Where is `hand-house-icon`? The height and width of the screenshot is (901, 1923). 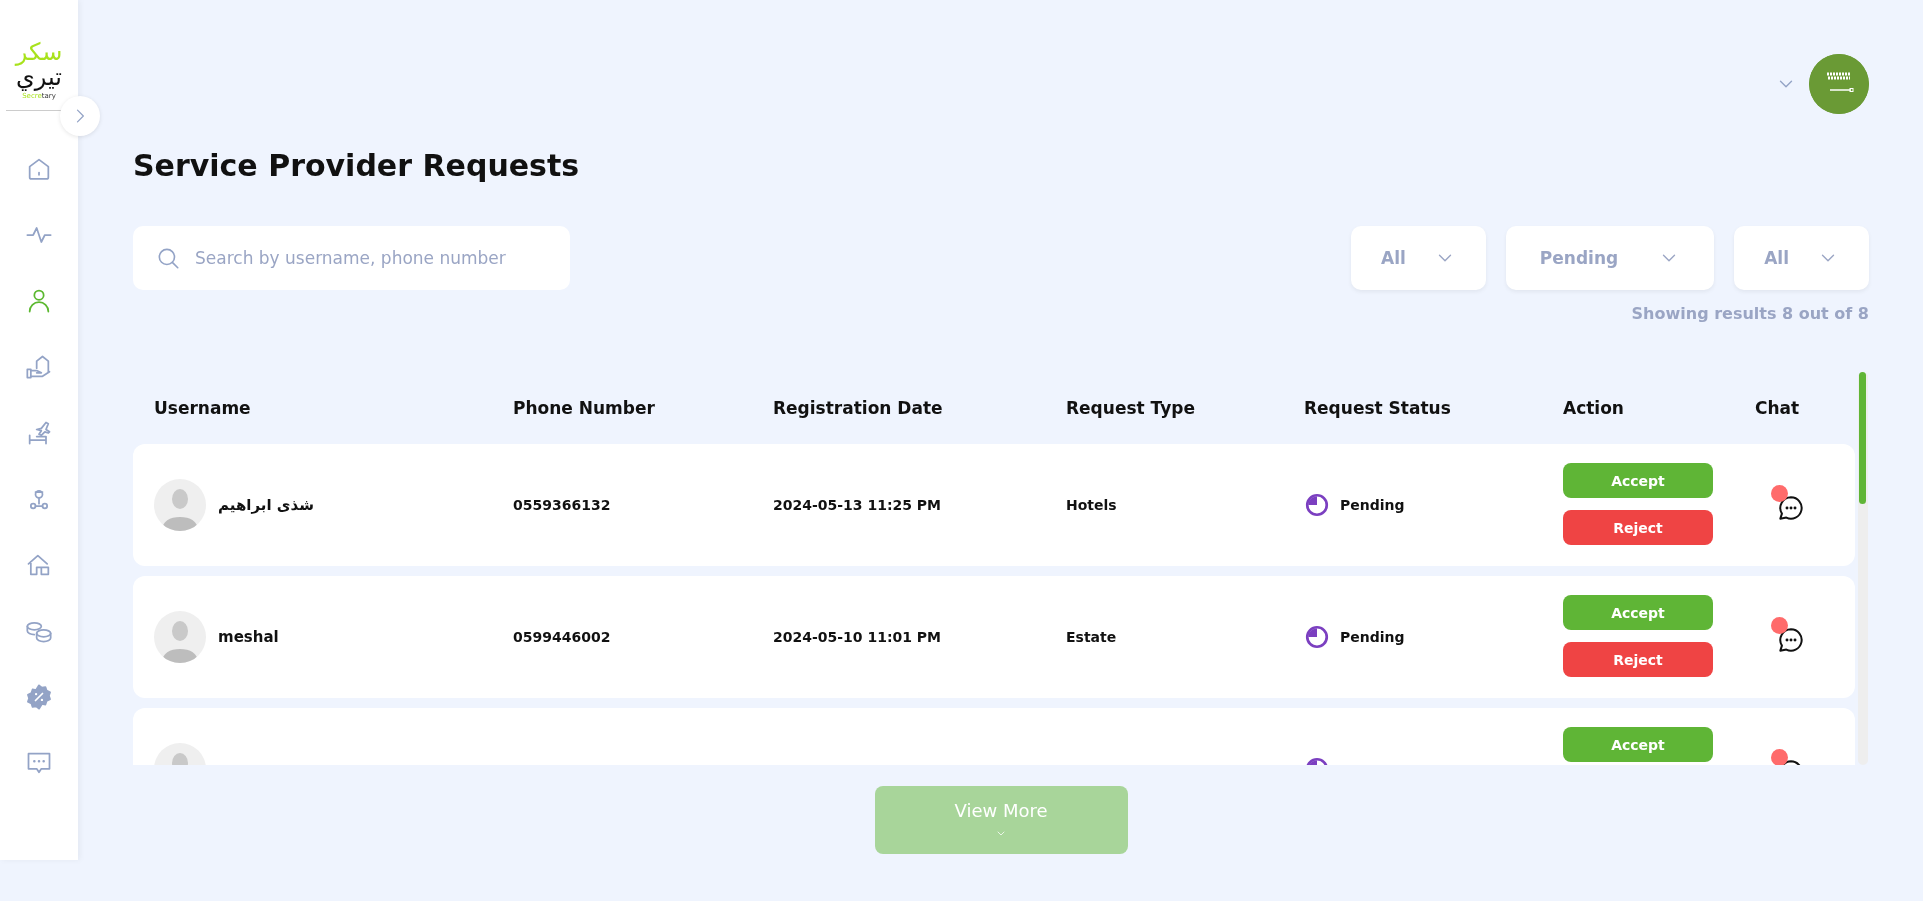
hand-house-icon is located at coordinates (39, 367).